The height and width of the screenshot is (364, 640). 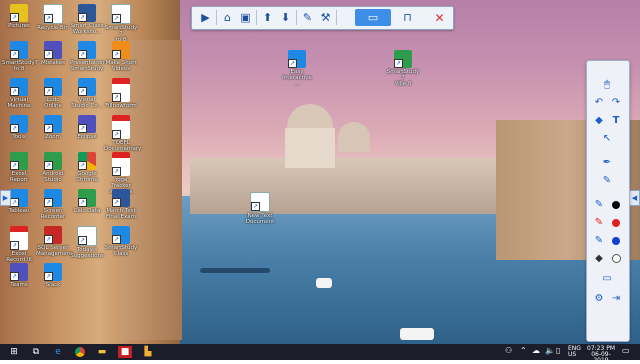 What do you see at coordinates (87, 242) in the screenshot?
I see `desktop-icon: ↗ Today's Suggestions` at bounding box center [87, 242].